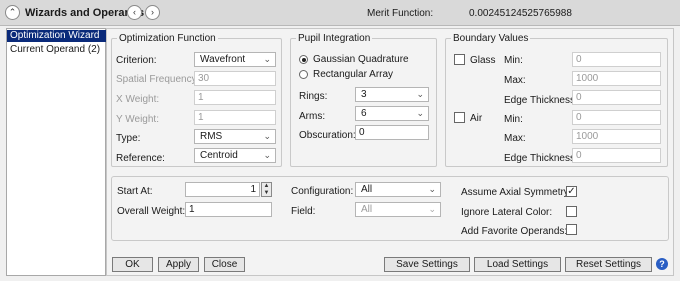 The image size is (680, 281). I want to click on assume-axial-symmetry-label: Assume Axial Symmetry:, so click(516, 192).